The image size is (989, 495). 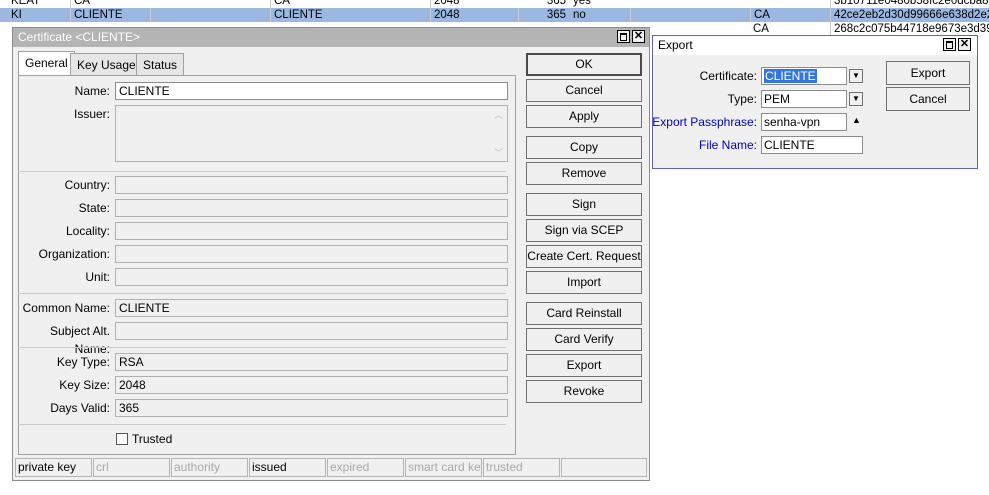 I want to click on key-size-field: 2048, so click(x=311, y=385).